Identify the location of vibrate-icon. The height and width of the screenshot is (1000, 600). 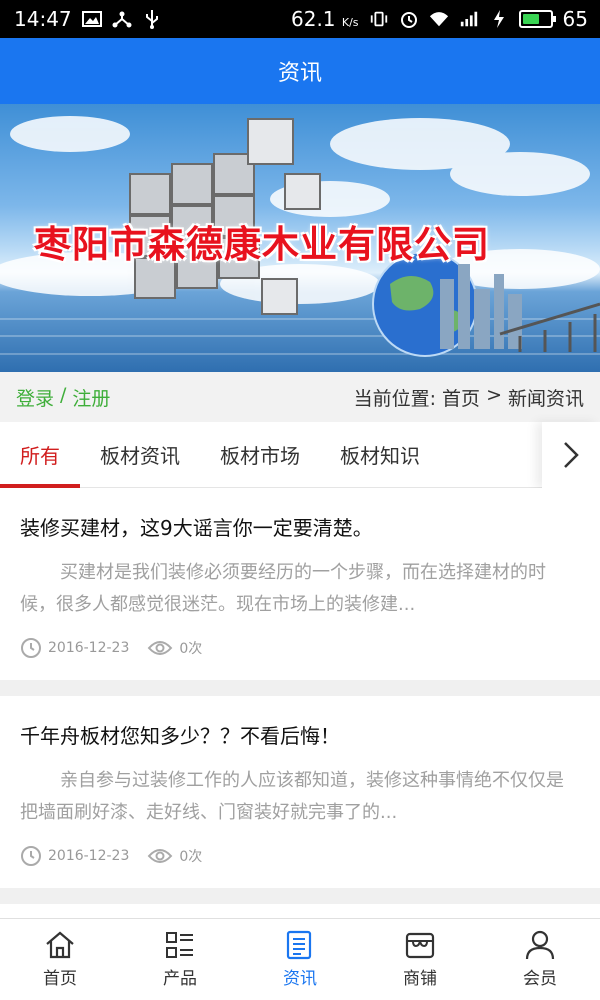
(379, 19).